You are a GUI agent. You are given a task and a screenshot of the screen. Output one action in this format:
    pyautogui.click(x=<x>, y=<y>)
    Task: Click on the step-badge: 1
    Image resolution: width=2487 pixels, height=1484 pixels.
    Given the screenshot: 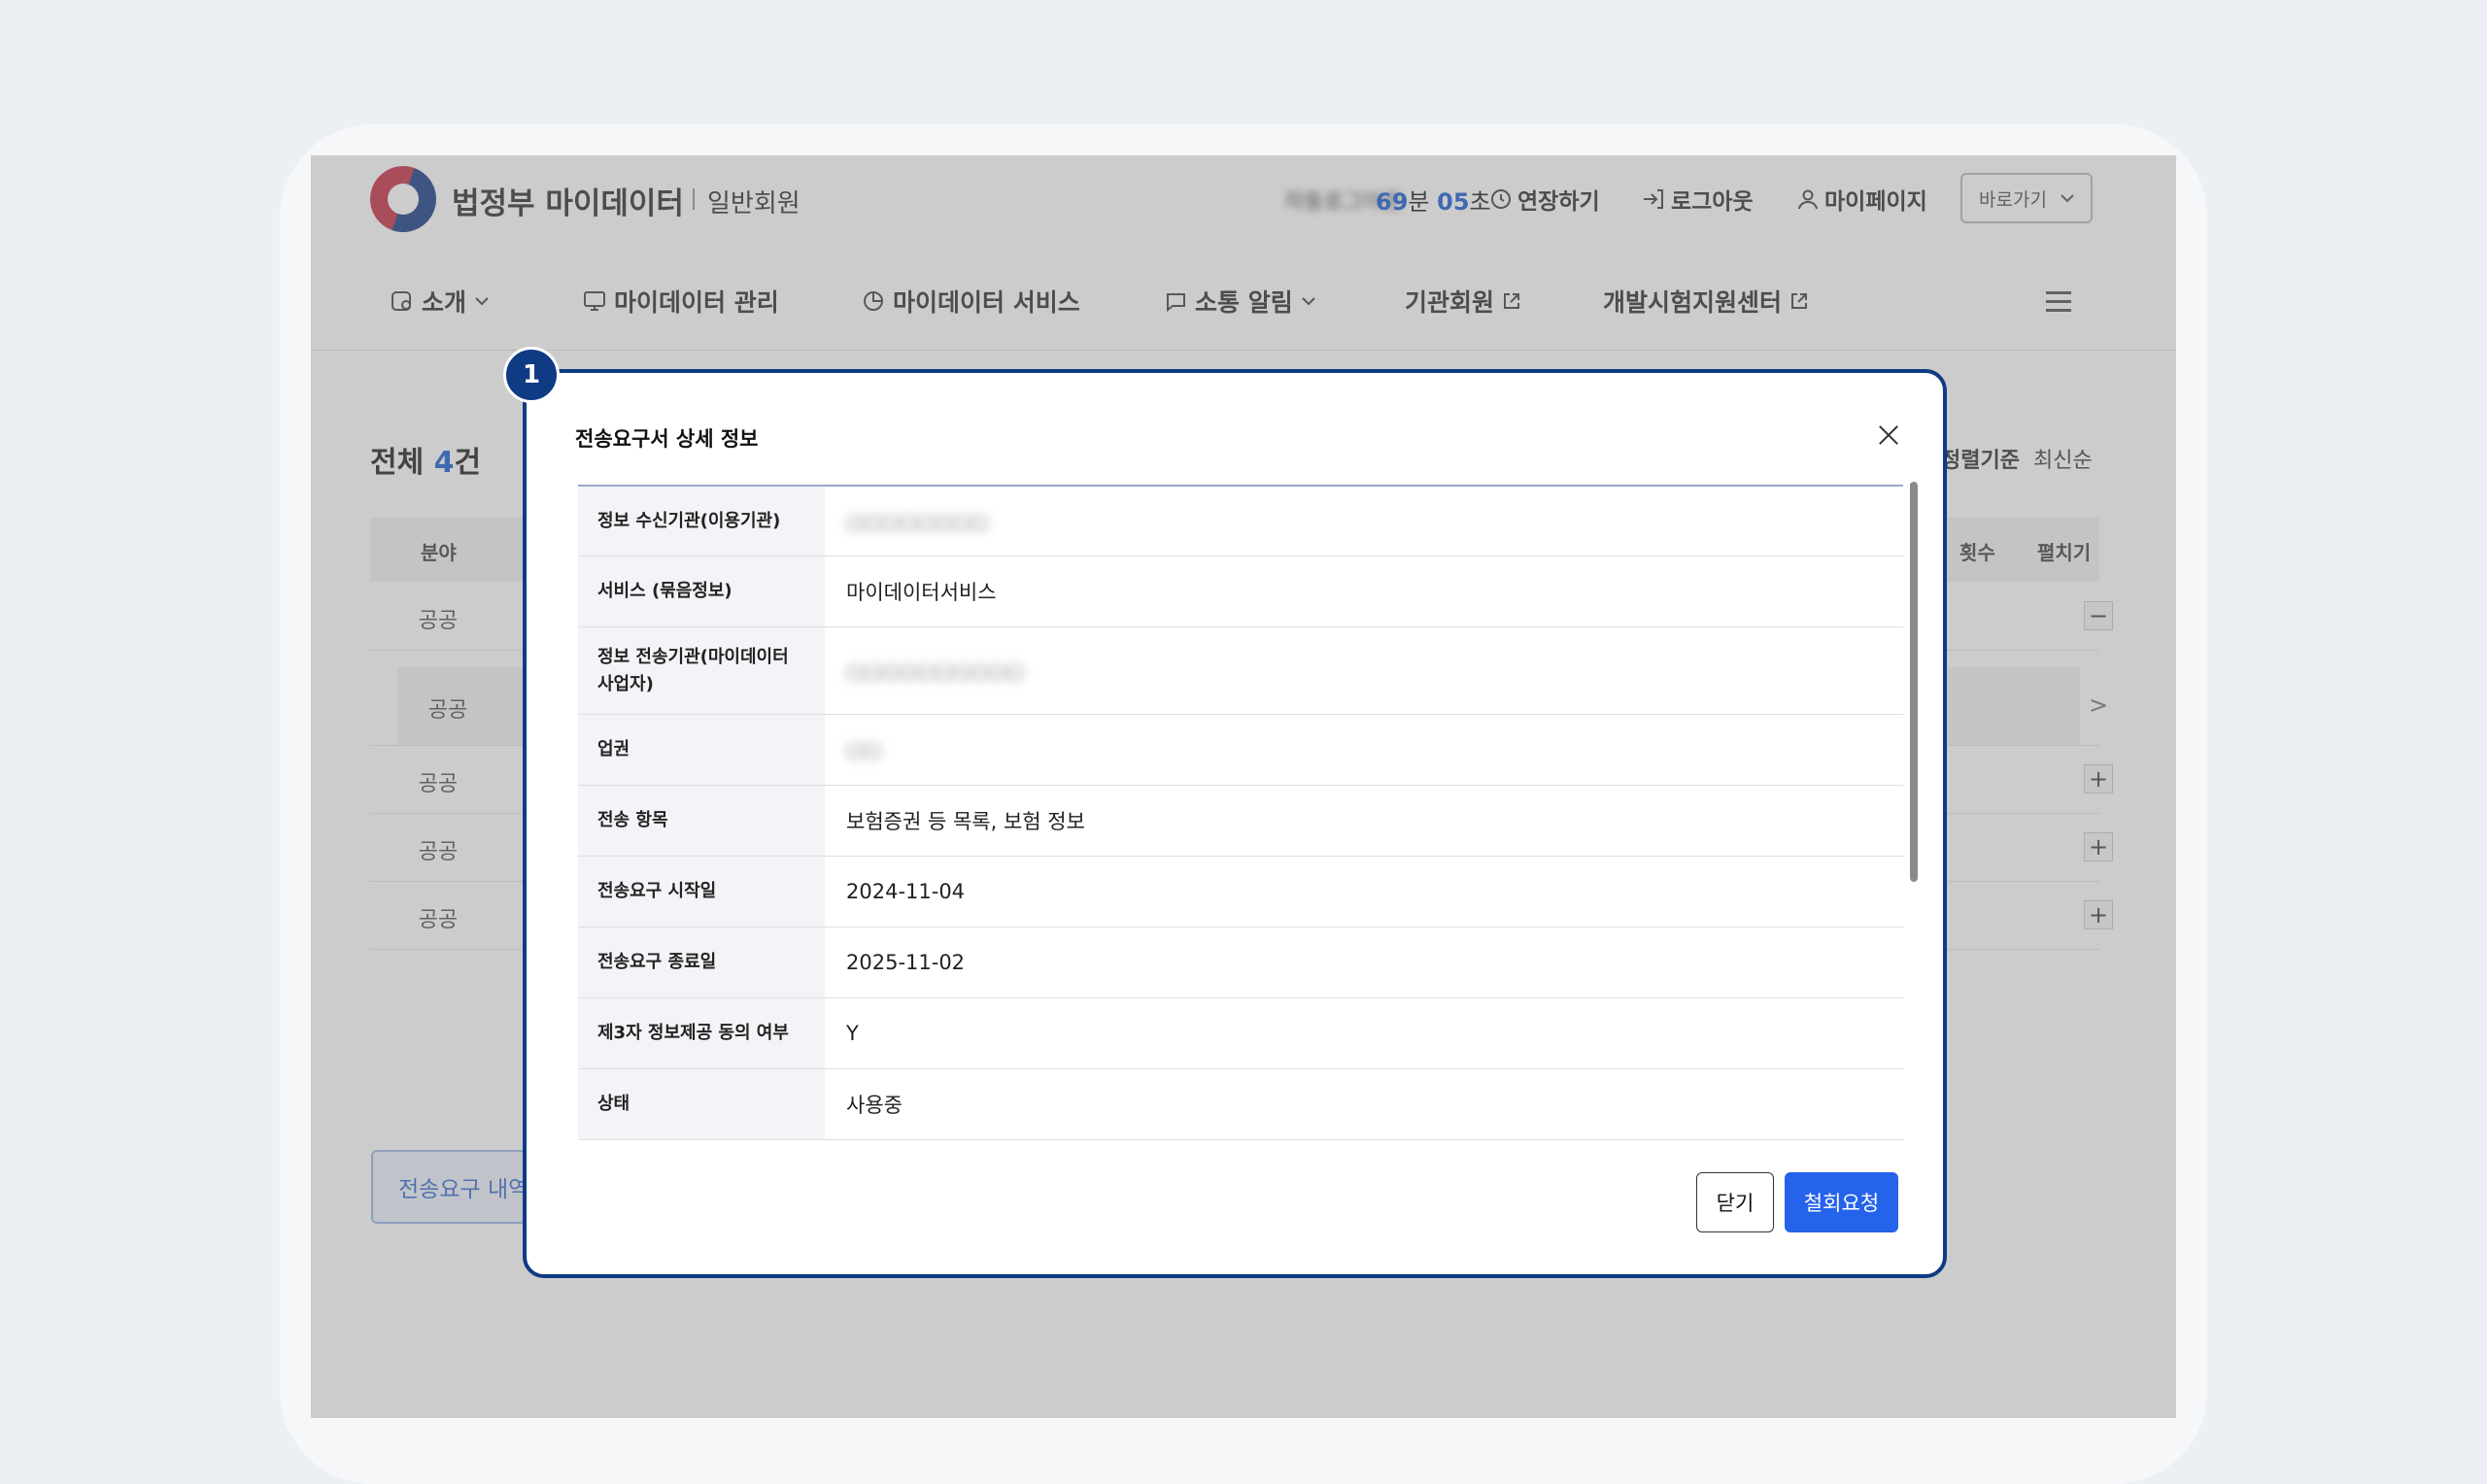 What is the action you would take?
    pyautogui.click(x=531, y=375)
    